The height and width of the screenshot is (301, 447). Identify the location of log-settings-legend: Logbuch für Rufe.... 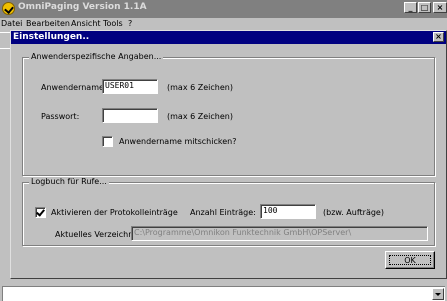
(69, 181).